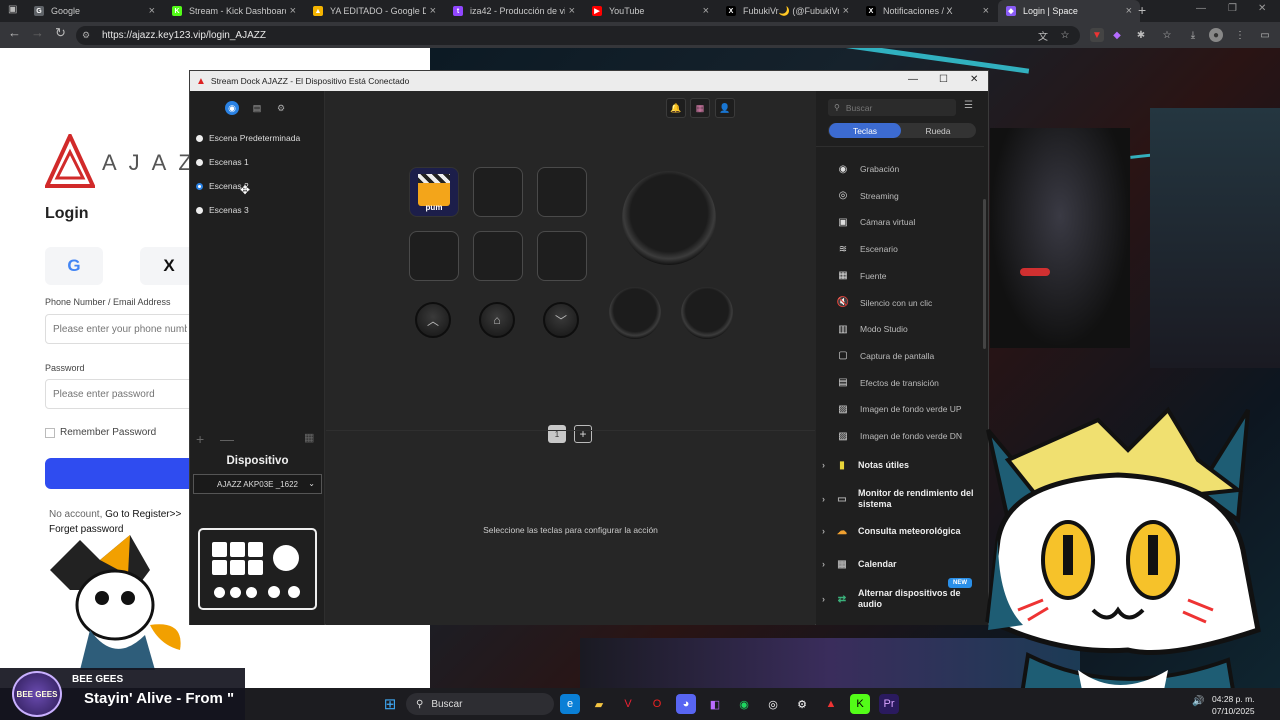  I want to click on sidebar-icon: ▭, so click(1265, 35).